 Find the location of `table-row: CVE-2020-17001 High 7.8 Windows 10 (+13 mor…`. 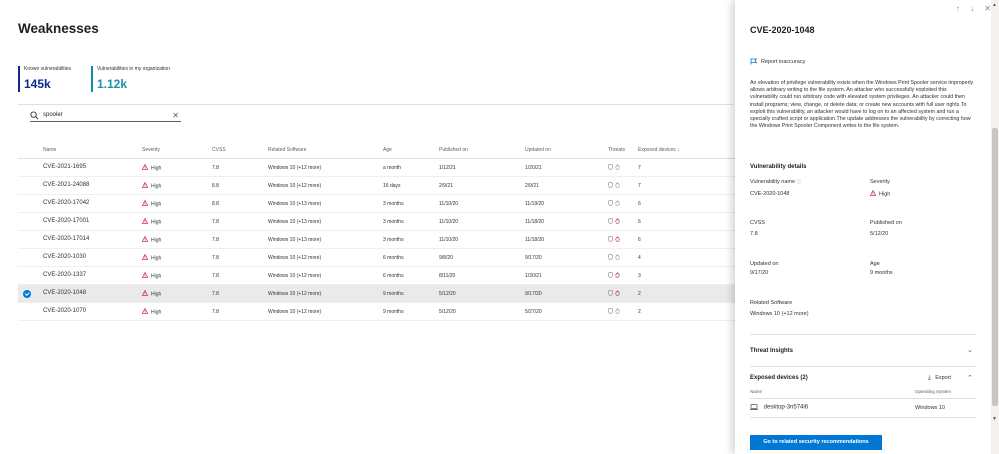

table-row: CVE-2020-17001 High 7.8 Windows 10 (+13 mor… is located at coordinates (376, 222).